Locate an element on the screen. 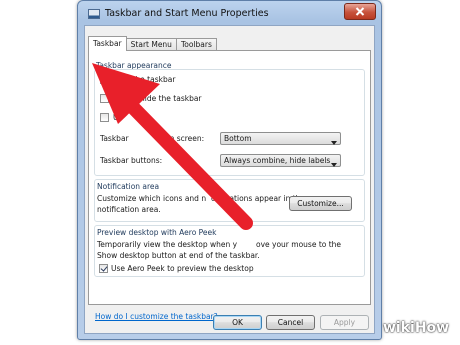  tab-taskbar: Taskbar is located at coordinates (107, 43).